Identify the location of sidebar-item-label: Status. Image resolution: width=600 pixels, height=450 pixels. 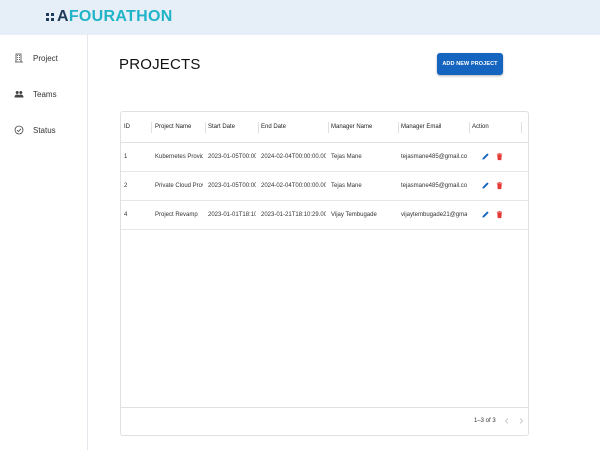
(44, 130).